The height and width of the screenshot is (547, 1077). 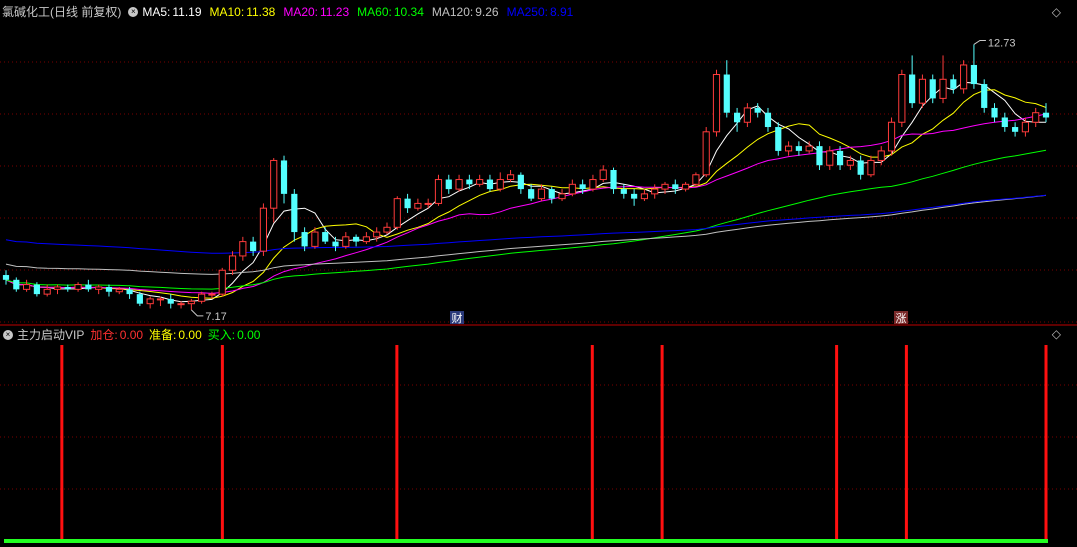 What do you see at coordinates (979, 42) in the screenshot?
I see `high-pointer` at bounding box center [979, 42].